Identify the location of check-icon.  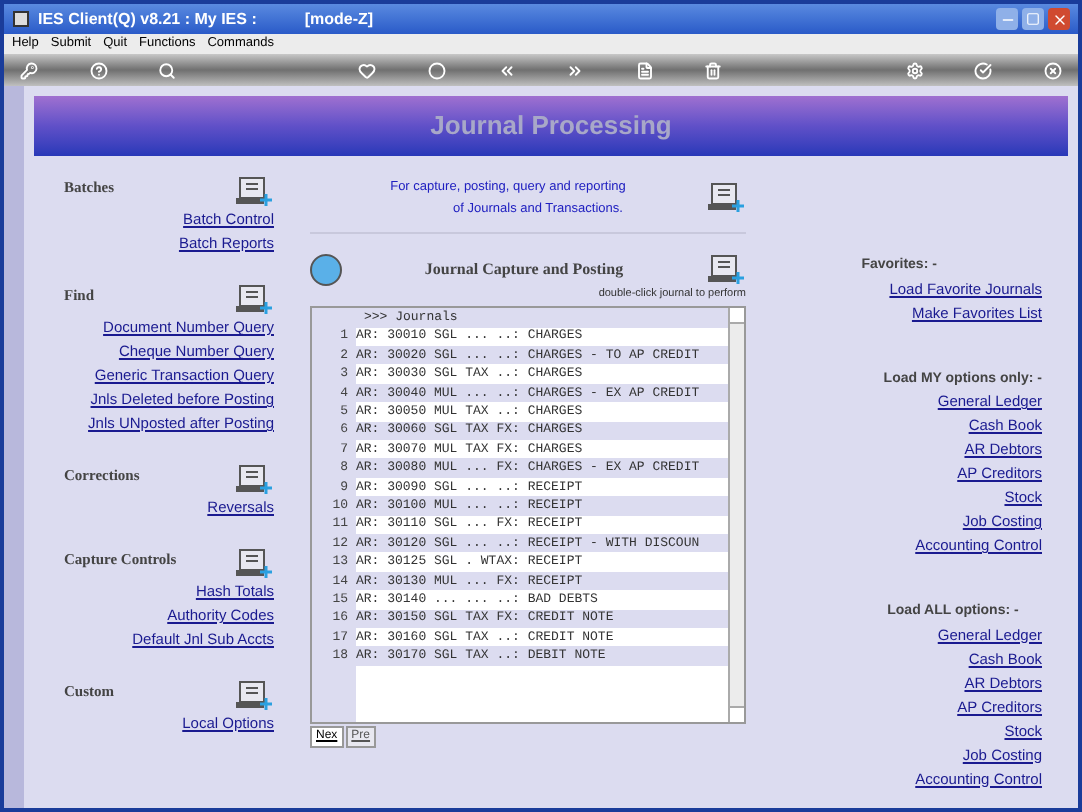
(983, 70).